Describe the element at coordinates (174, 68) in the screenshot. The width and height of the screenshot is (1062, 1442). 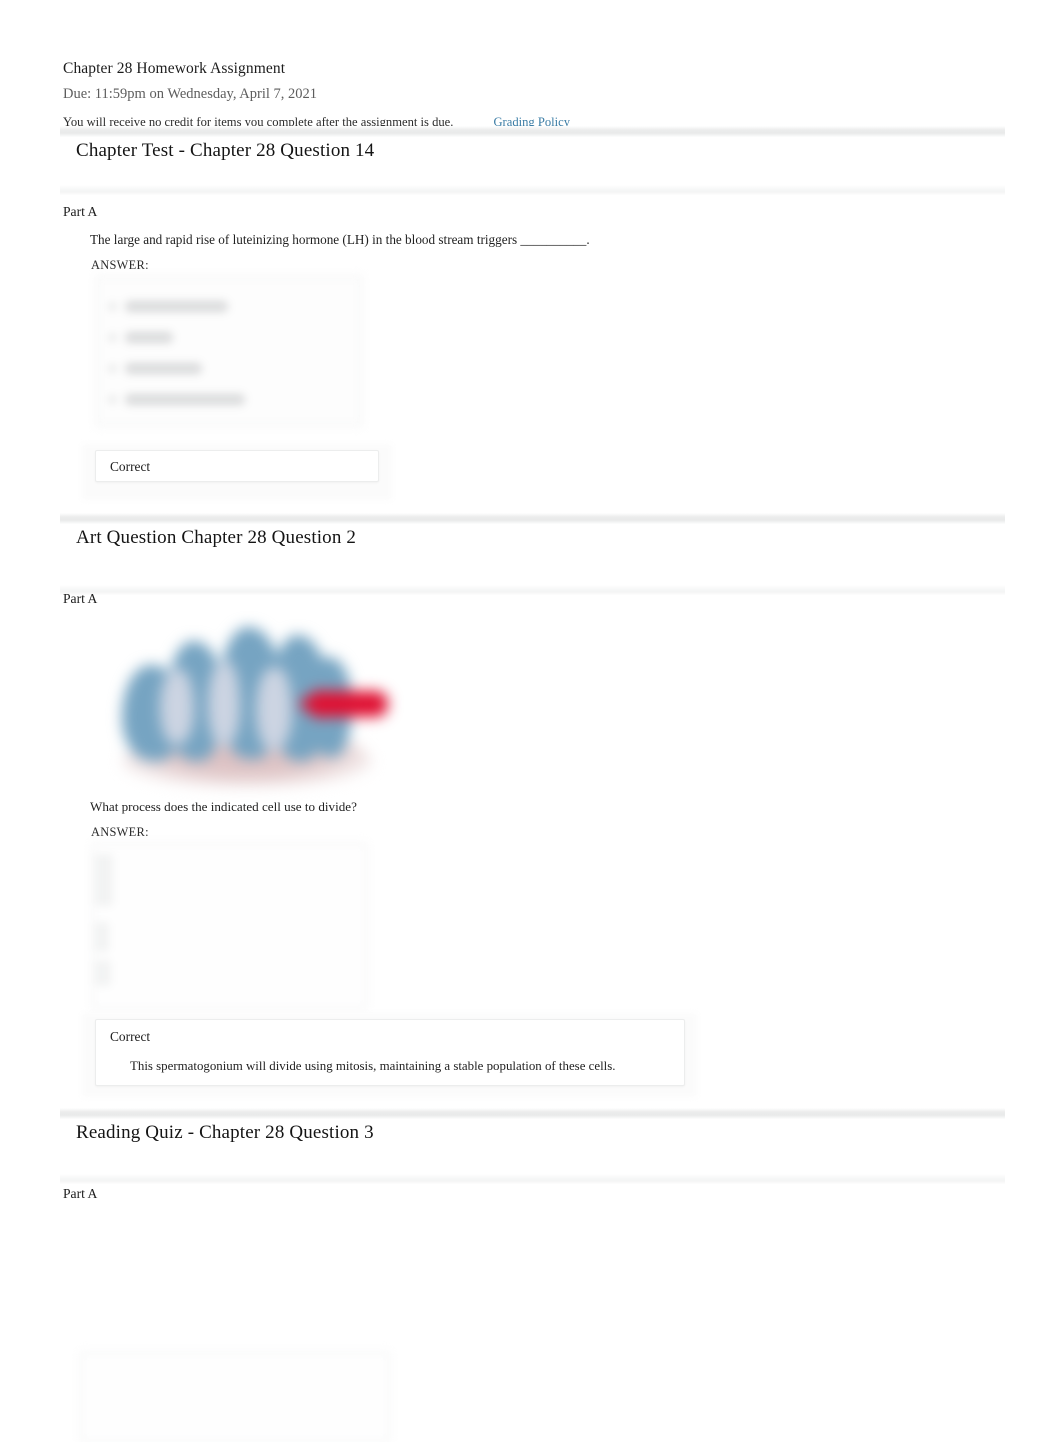
I see `assignment-title: Chapter 28 Homework Assignment` at that location.